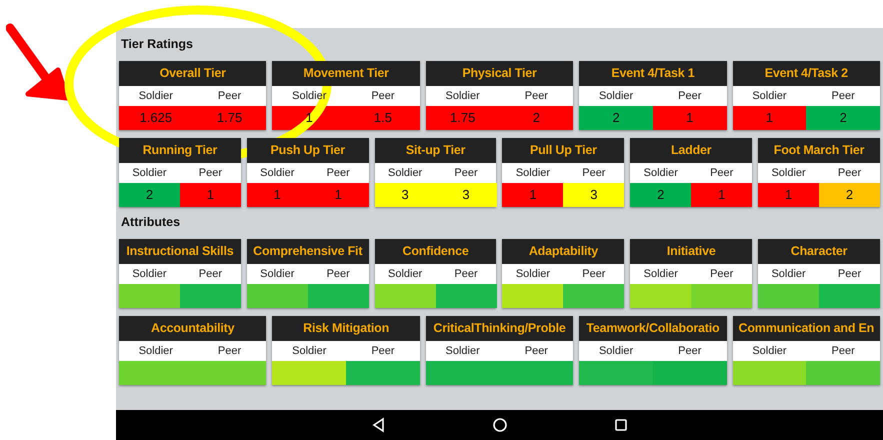 The height and width of the screenshot is (440, 883). I want to click on home-icon, so click(500, 425).